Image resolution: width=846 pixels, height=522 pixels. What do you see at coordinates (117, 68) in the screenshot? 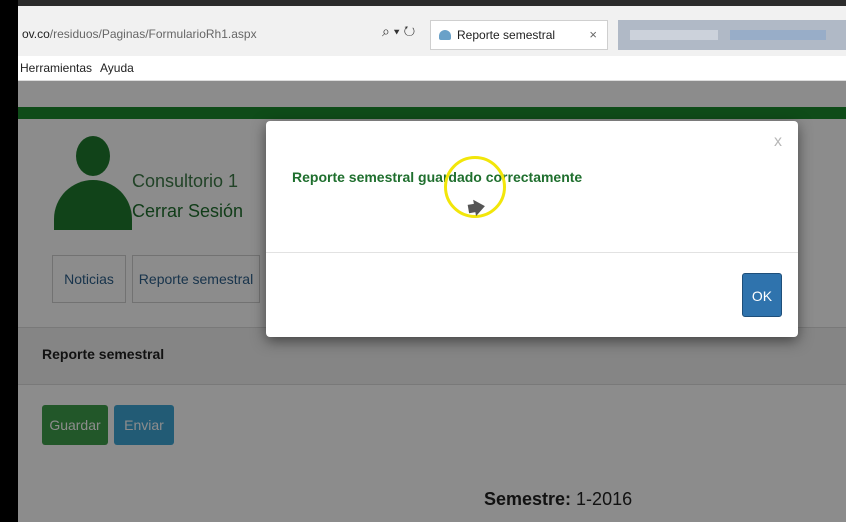
I see `menu-ayuda: Ayuda` at bounding box center [117, 68].